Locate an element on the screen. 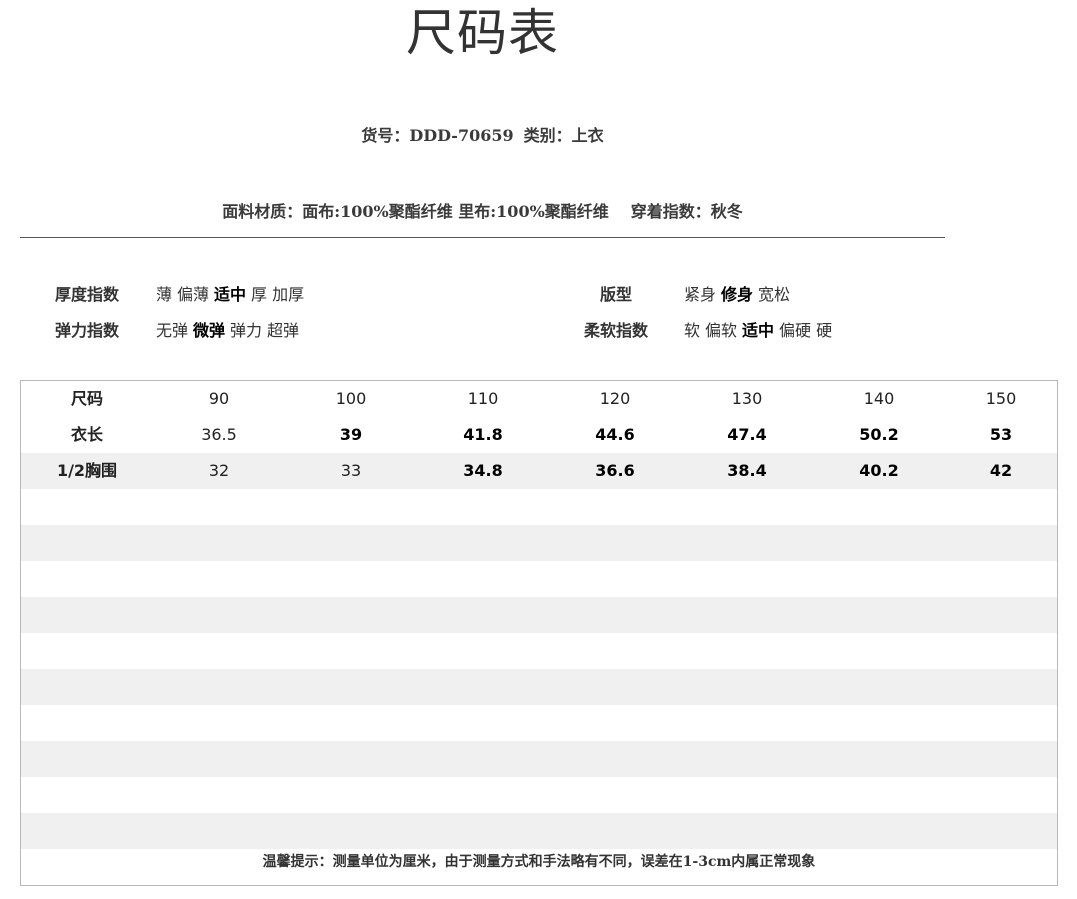 The height and width of the screenshot is (899, 1077). table-cell: 110 is located at coordinates (483, 398).